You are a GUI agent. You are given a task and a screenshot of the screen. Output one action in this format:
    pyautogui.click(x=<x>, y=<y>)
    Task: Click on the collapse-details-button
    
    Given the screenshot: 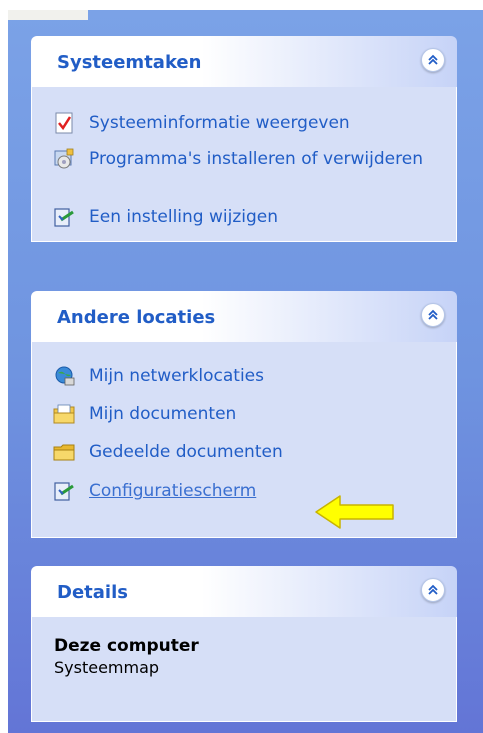 What is the action you would take?
    pyautogui.click(x=433, y=590)
    